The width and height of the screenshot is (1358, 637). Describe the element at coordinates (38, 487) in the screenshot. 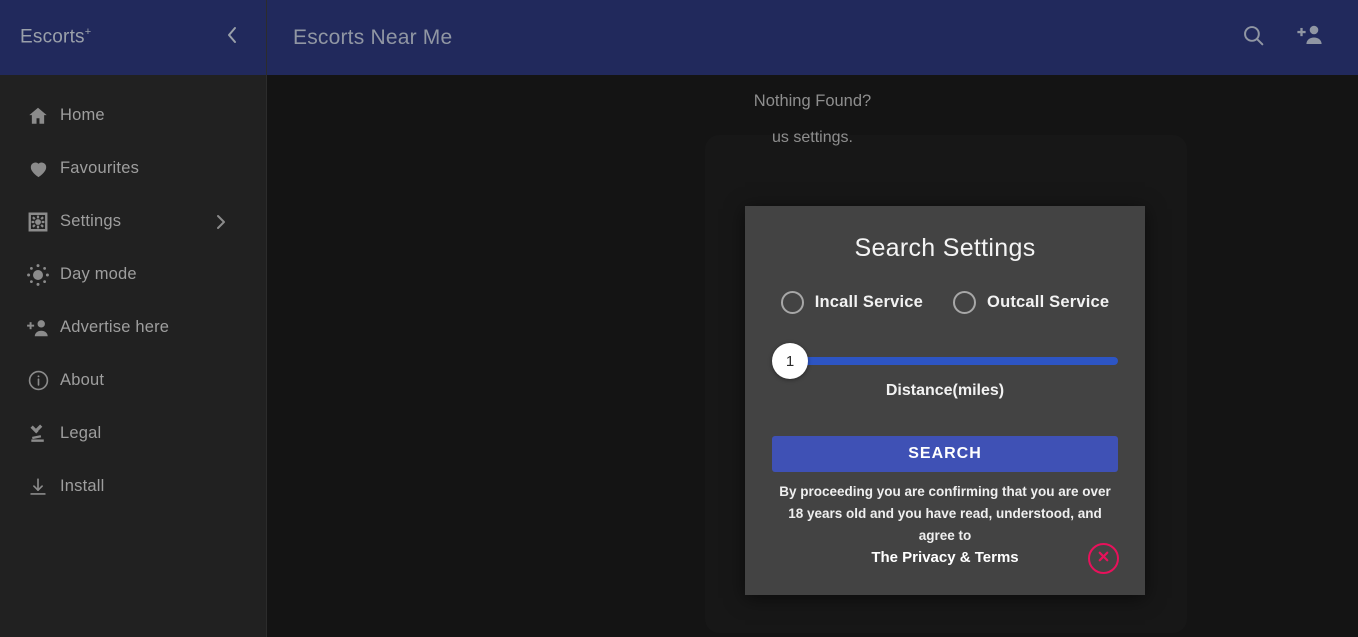

I see `download-icon` at that location.